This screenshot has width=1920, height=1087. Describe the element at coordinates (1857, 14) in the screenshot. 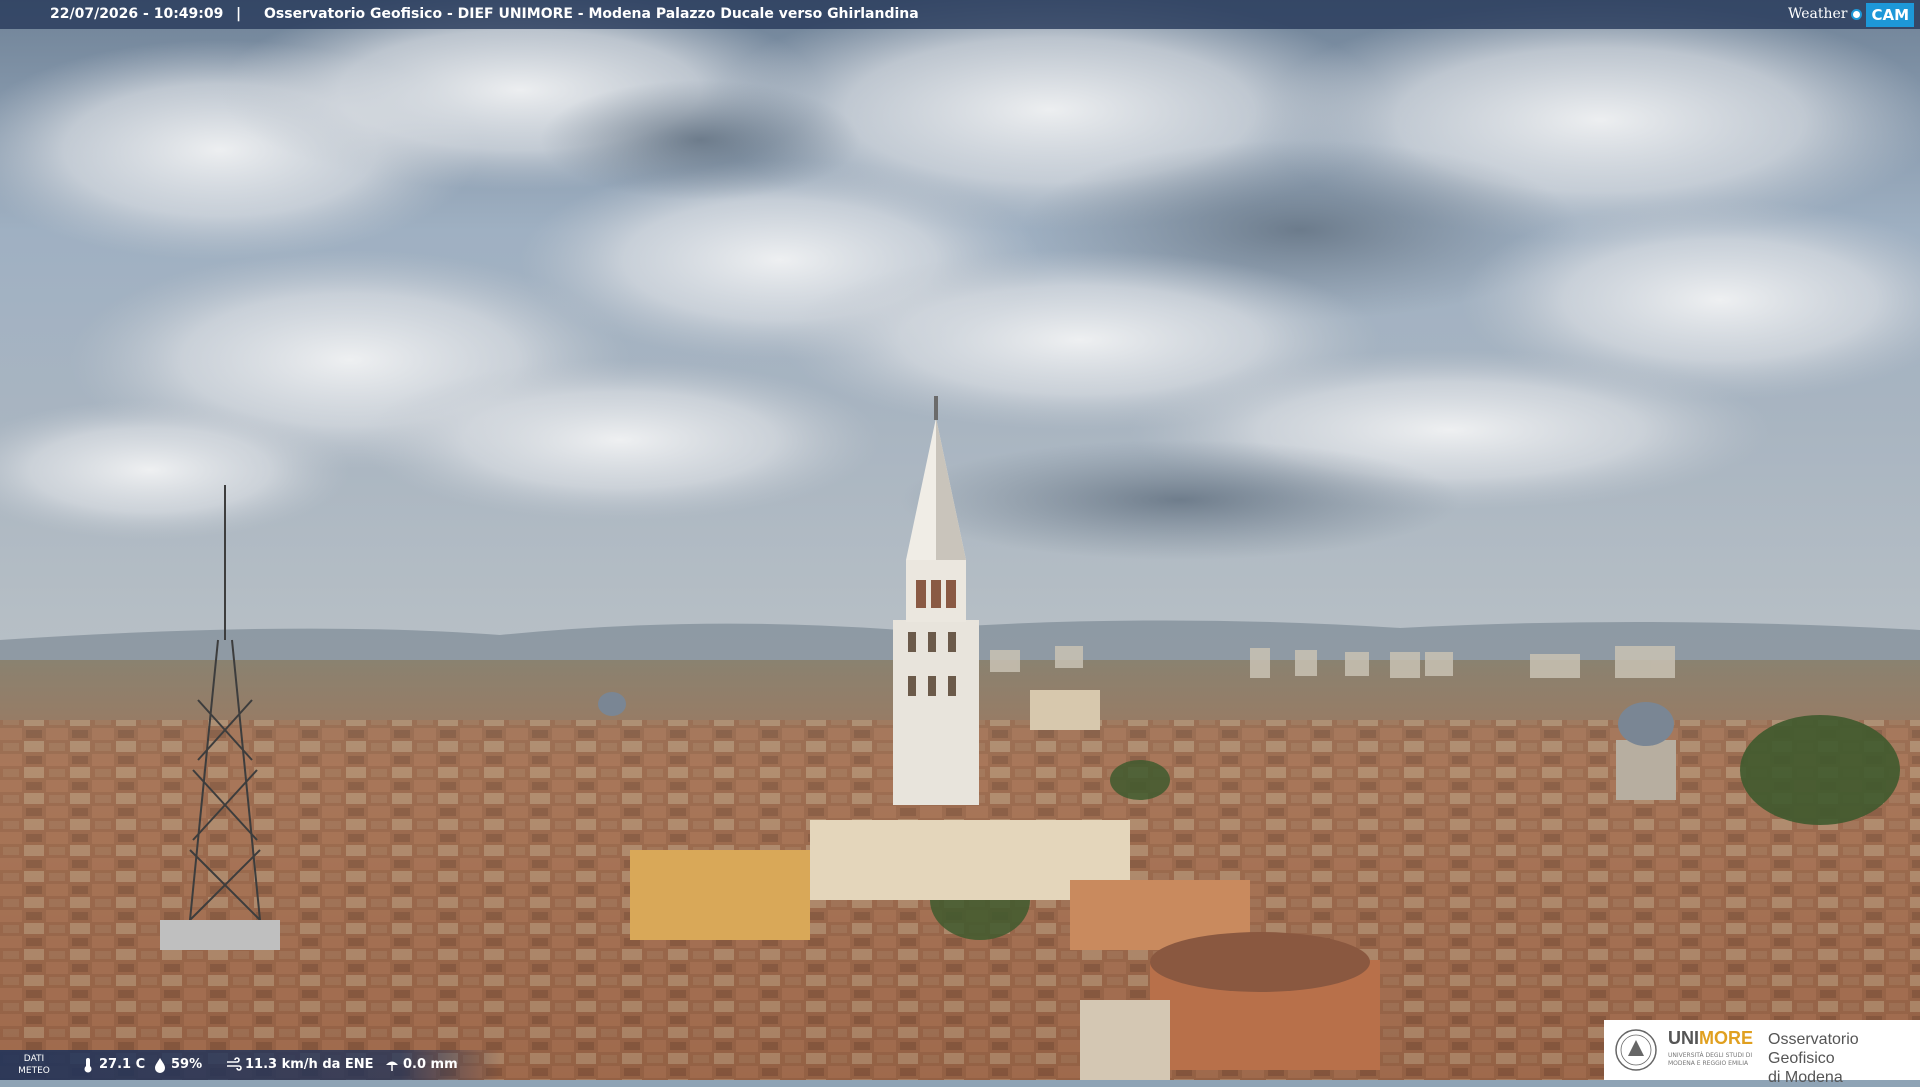

I see `weathercam-dot-icon` at that location.